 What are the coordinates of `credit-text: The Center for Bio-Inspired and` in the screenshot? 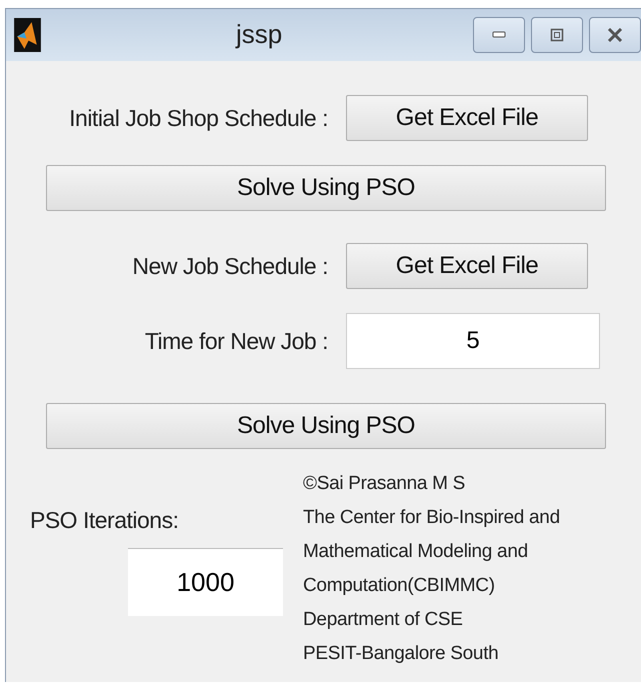 It's located at (431, 518).